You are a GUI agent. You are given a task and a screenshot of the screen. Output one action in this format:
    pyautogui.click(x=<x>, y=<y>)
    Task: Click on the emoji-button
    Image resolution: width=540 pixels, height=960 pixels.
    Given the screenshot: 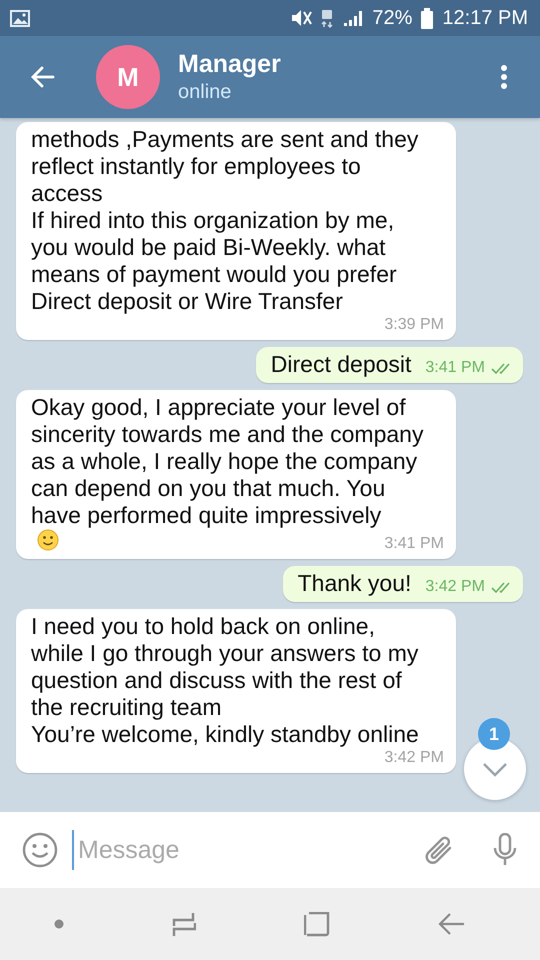 What is the action you would take?
    pyautogui.click(x=40, y=850)
    